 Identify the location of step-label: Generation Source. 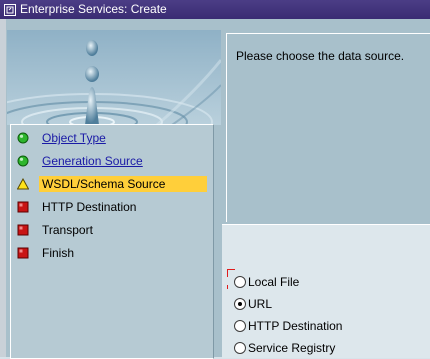
(92, 161).